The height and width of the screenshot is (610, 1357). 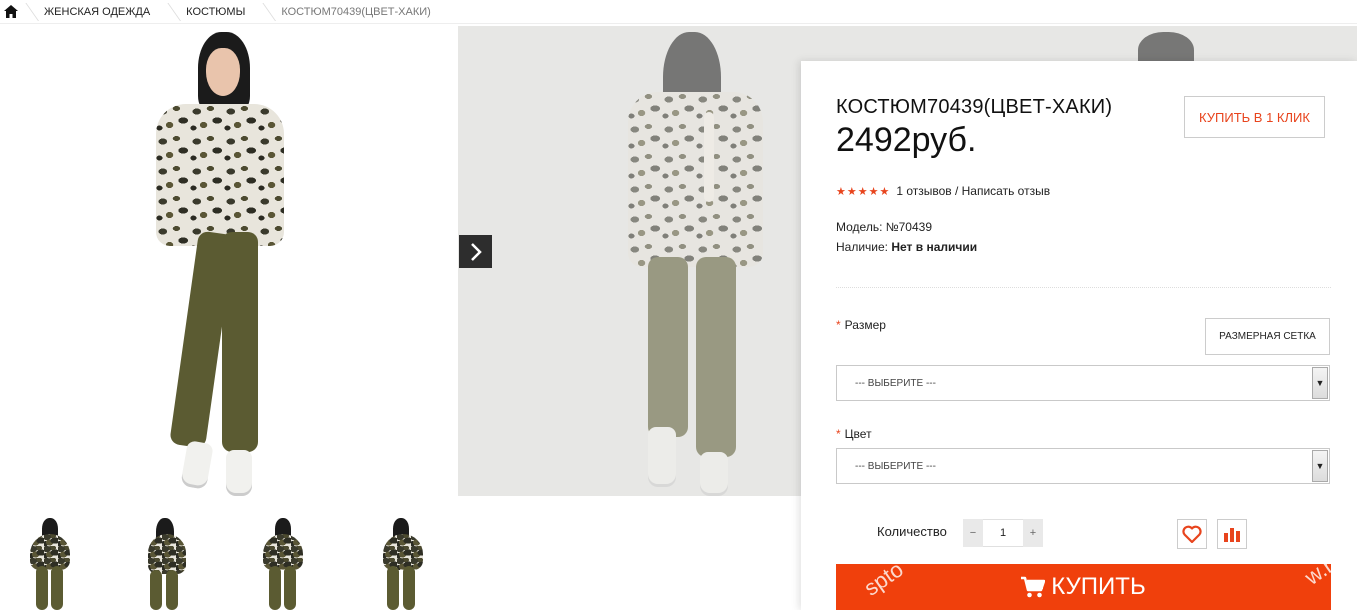 What do you see at coordinates (693, 264) in the screenshot?
I see `model-back` at bounding box center [693, 264].